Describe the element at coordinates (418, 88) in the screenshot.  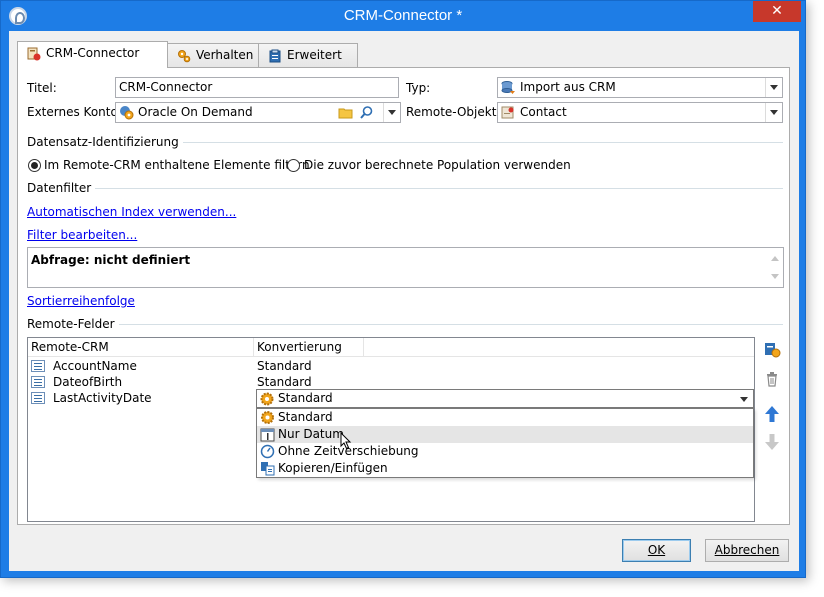
I see `type-label: Typ:` at that location.